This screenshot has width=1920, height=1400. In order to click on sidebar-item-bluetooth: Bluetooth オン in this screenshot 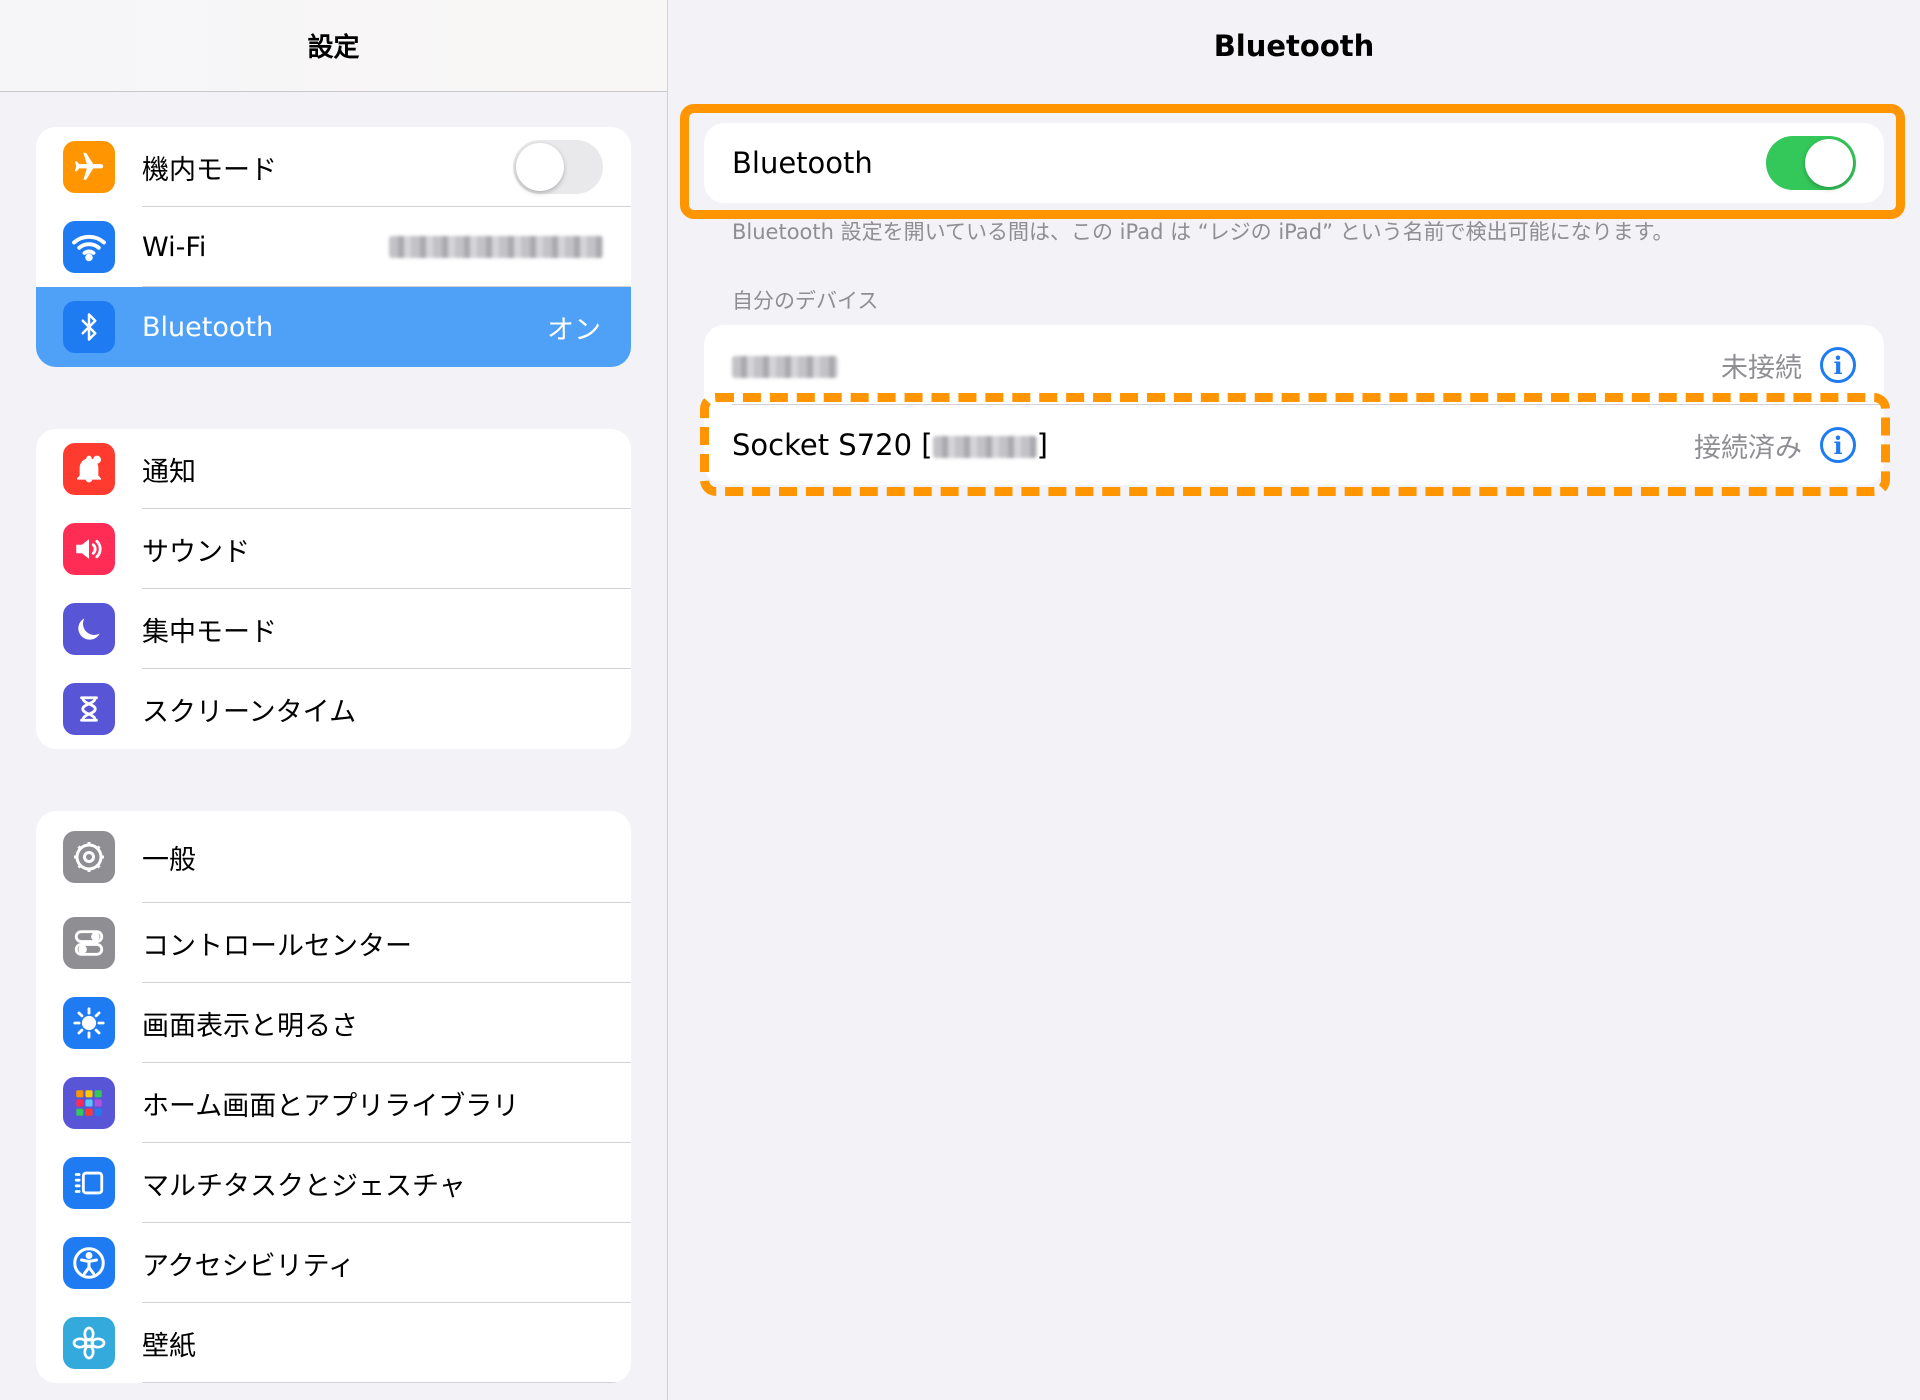, I will do `click(333, 327)`.